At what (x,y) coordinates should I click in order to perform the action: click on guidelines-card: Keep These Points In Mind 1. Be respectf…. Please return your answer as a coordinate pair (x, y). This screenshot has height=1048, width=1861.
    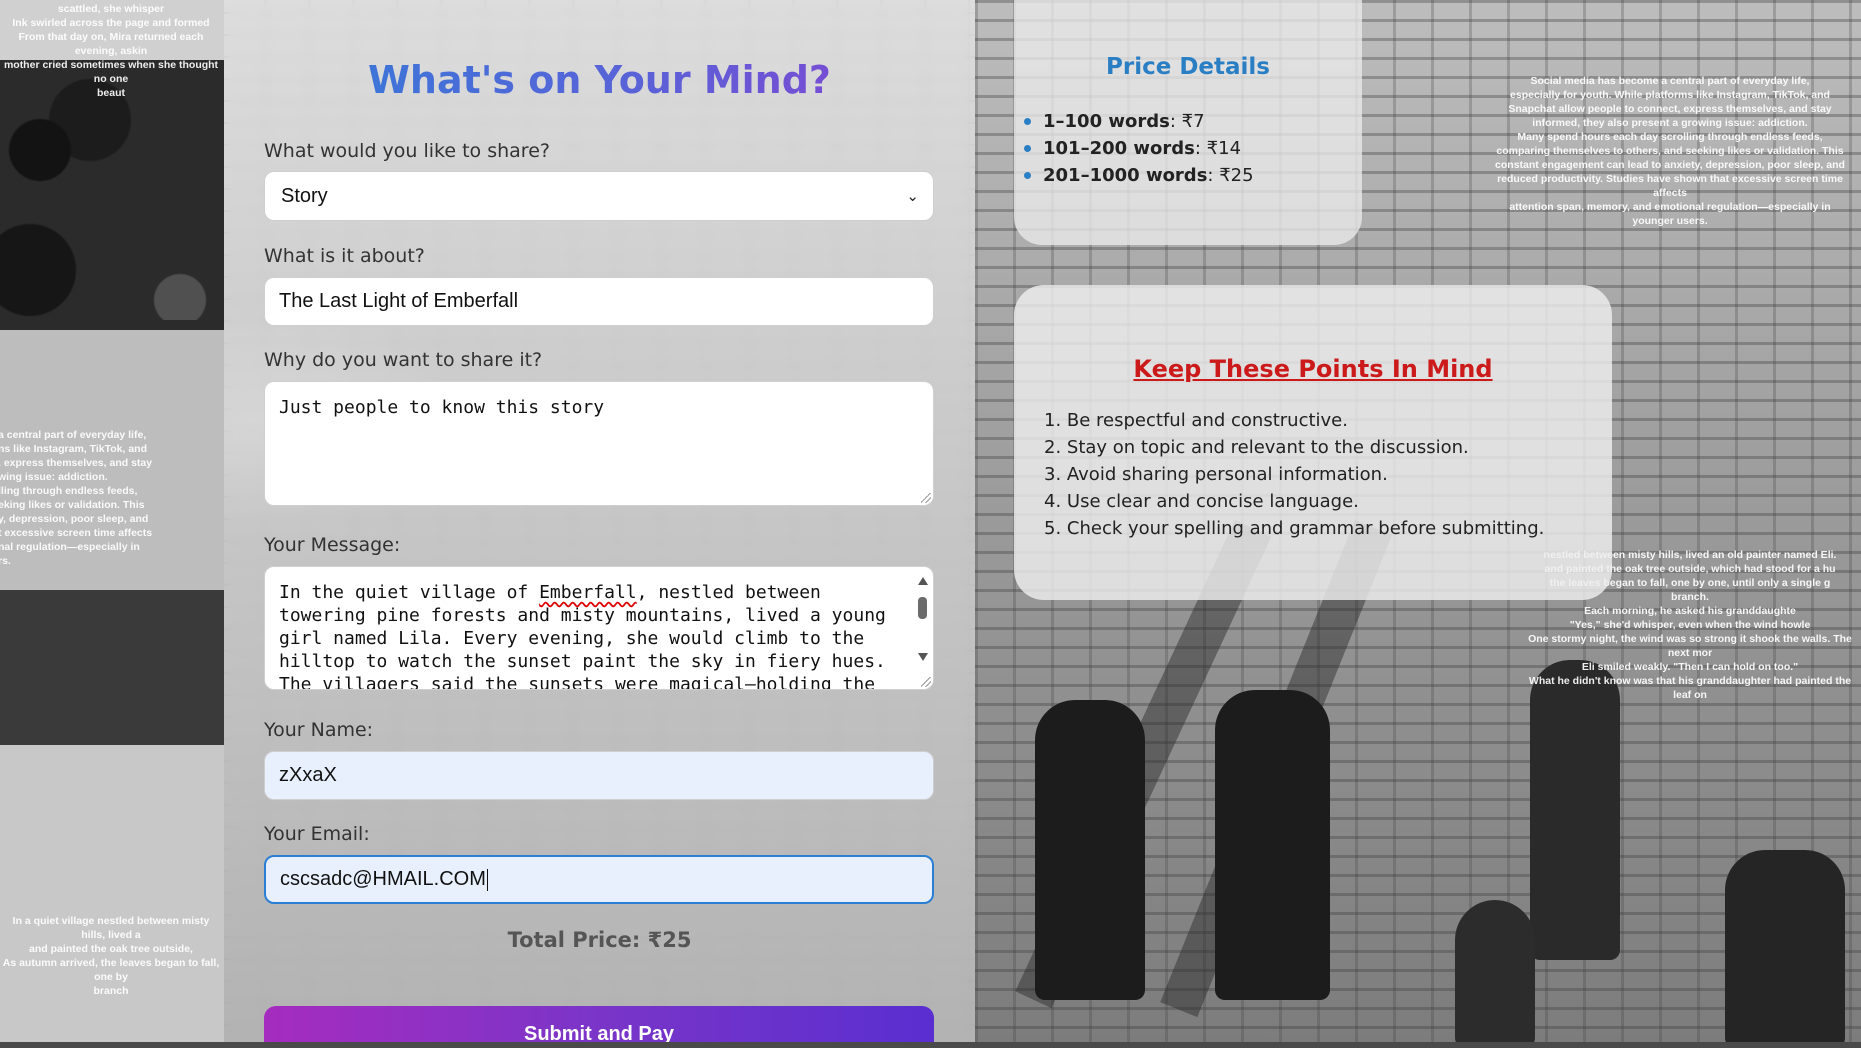
    Looking at the image, I should click on (1313, 442).